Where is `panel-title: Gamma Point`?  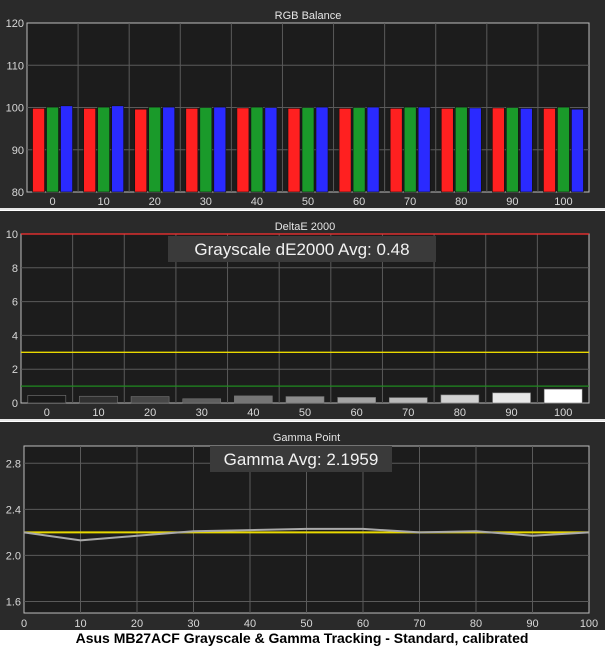 panel-title: Gamma Point is located at coordinates (306, 438).